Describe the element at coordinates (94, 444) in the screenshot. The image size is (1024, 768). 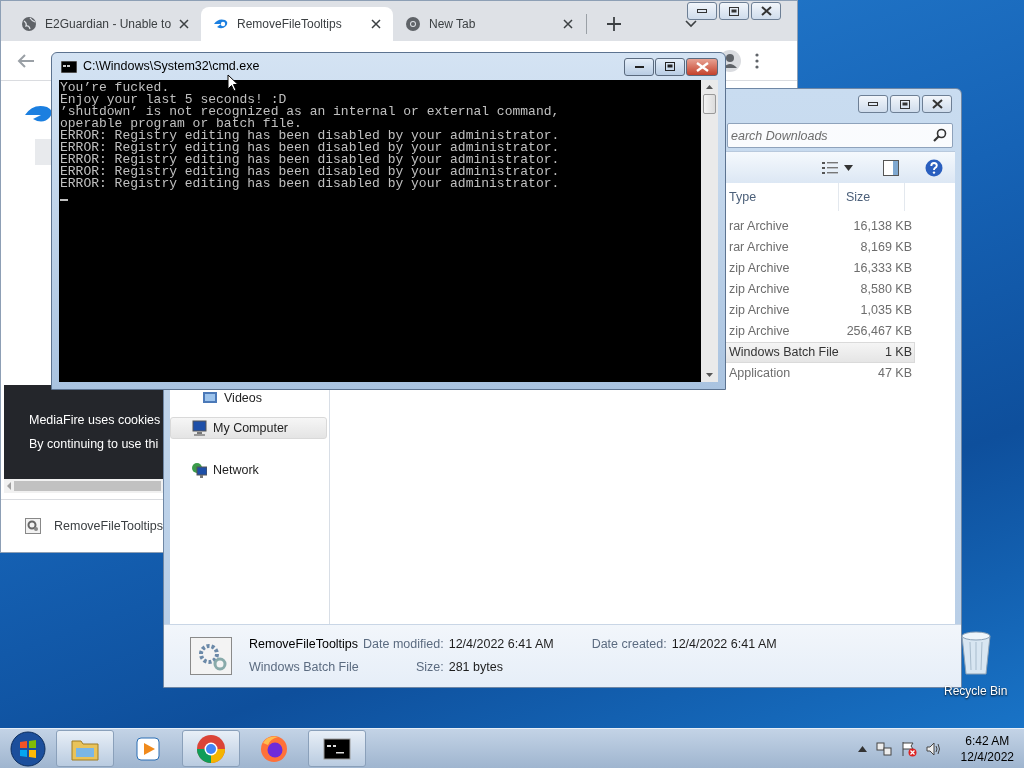
I see `cookie-text: By continuing to use thi` at that location.